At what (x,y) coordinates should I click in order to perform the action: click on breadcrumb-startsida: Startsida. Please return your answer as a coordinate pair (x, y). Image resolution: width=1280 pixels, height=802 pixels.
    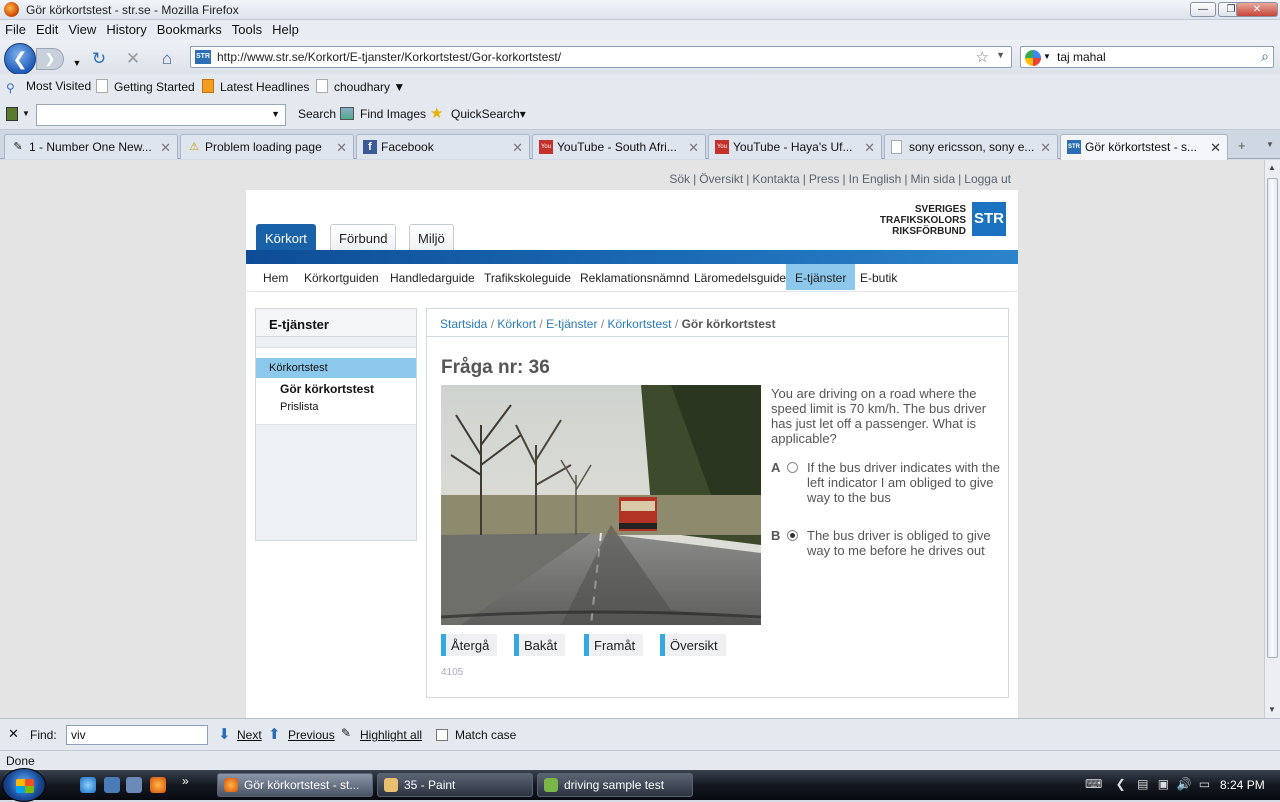
    Looking at the image, I should click on (463, 324).